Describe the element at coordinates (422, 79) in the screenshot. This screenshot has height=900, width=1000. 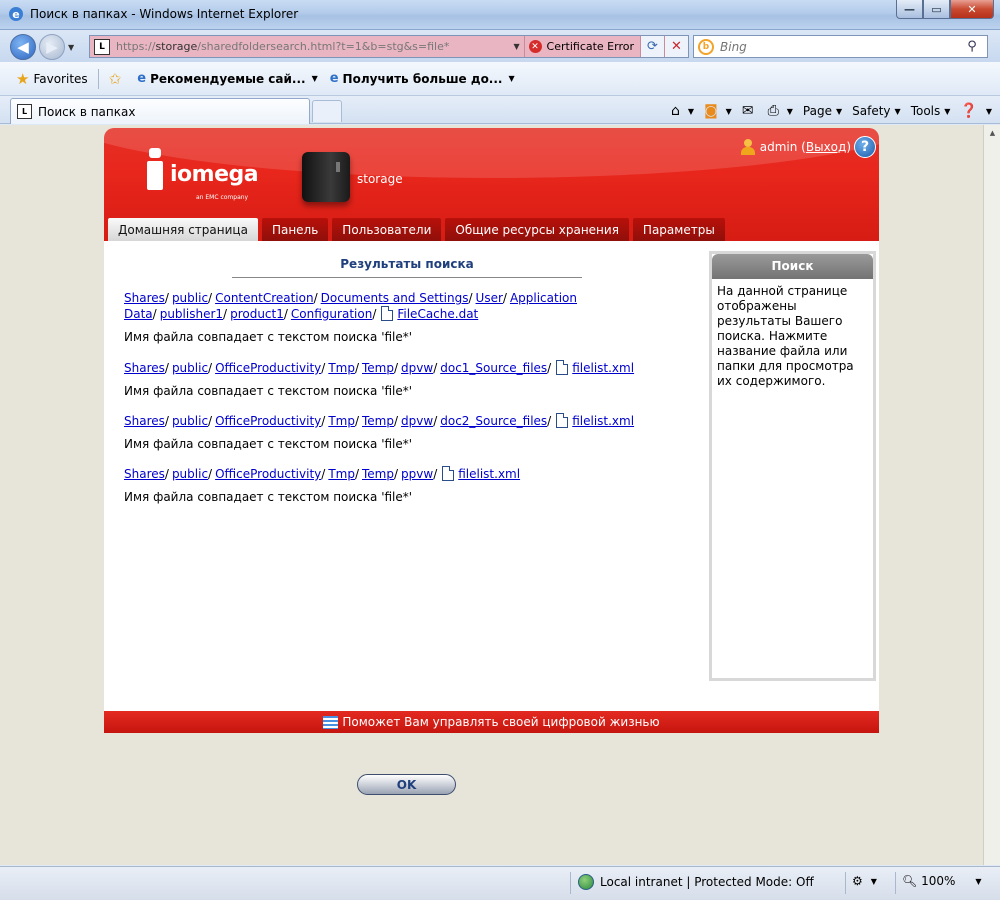
I see `favorite-get-more-addons: e Получить больше до... ▼` at that location.